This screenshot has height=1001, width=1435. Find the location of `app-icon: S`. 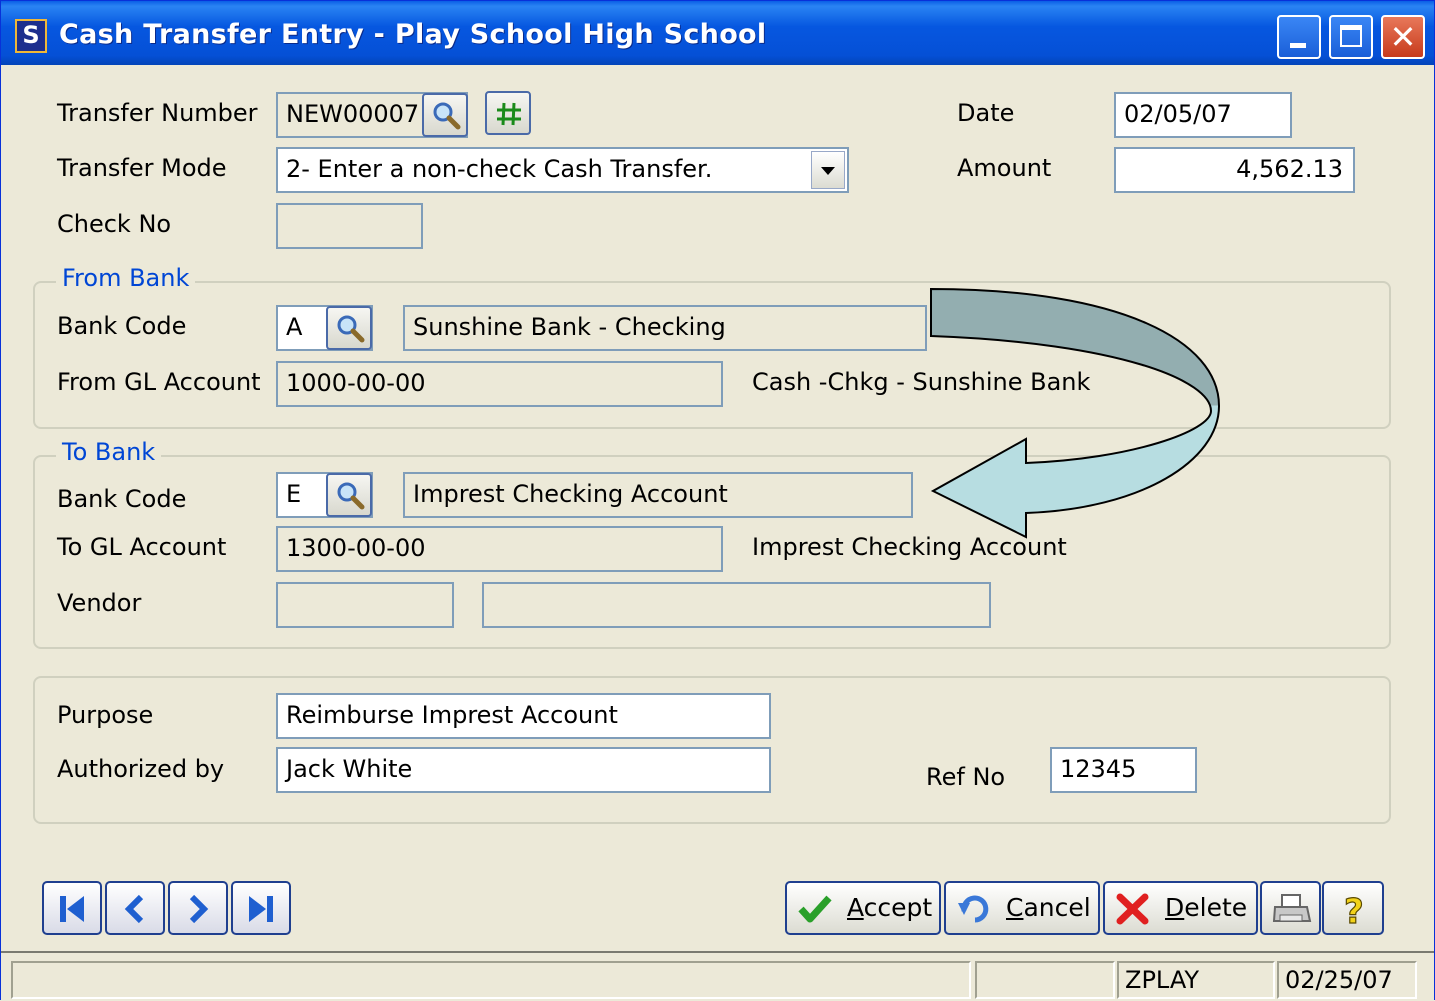

app-icon: S is located at coordinates (31, 36).